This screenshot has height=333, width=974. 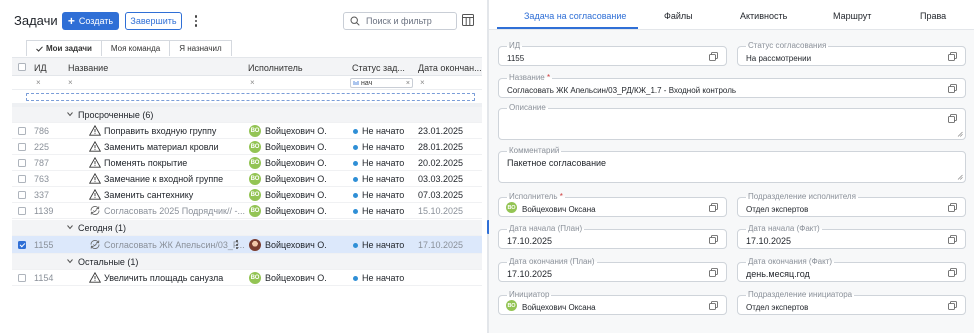 What do you see at coordinates (777, 307) in the screenshot?
I see `initiator-department-value: Отдел экспертов` at bounding box center [777, 307].